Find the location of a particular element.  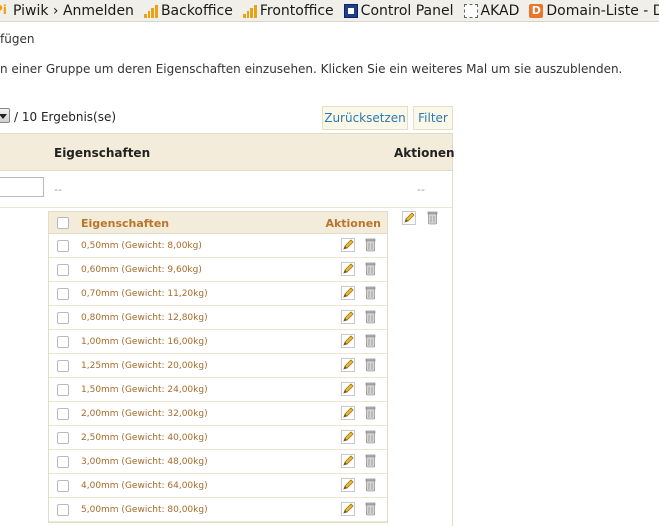

d-icon: D is located at coordinates (536, 10).